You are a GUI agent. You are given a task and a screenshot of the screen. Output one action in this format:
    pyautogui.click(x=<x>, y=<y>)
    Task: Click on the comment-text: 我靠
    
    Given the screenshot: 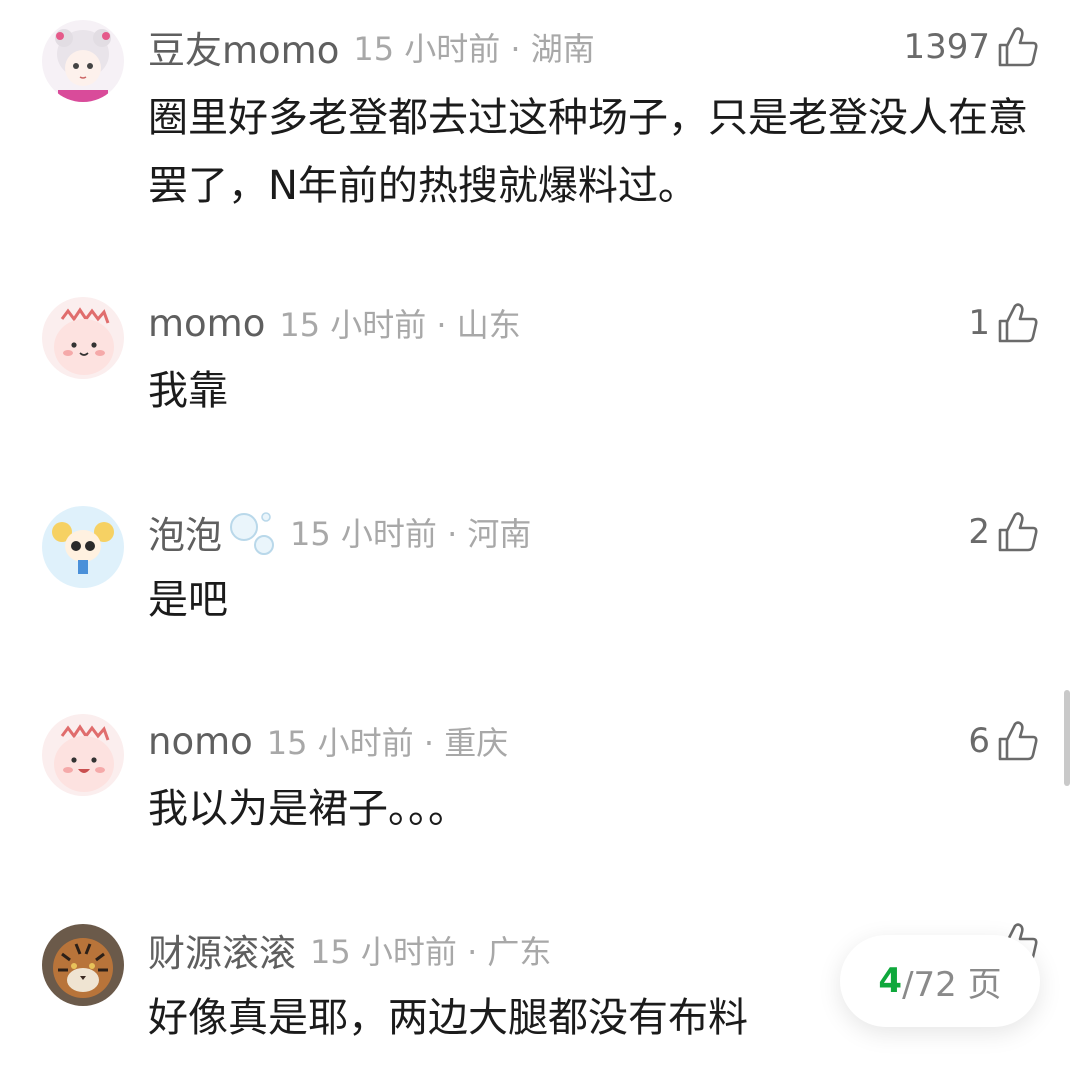 What is the action you would take?
    pyautogui.click(x=188, y=391)
    